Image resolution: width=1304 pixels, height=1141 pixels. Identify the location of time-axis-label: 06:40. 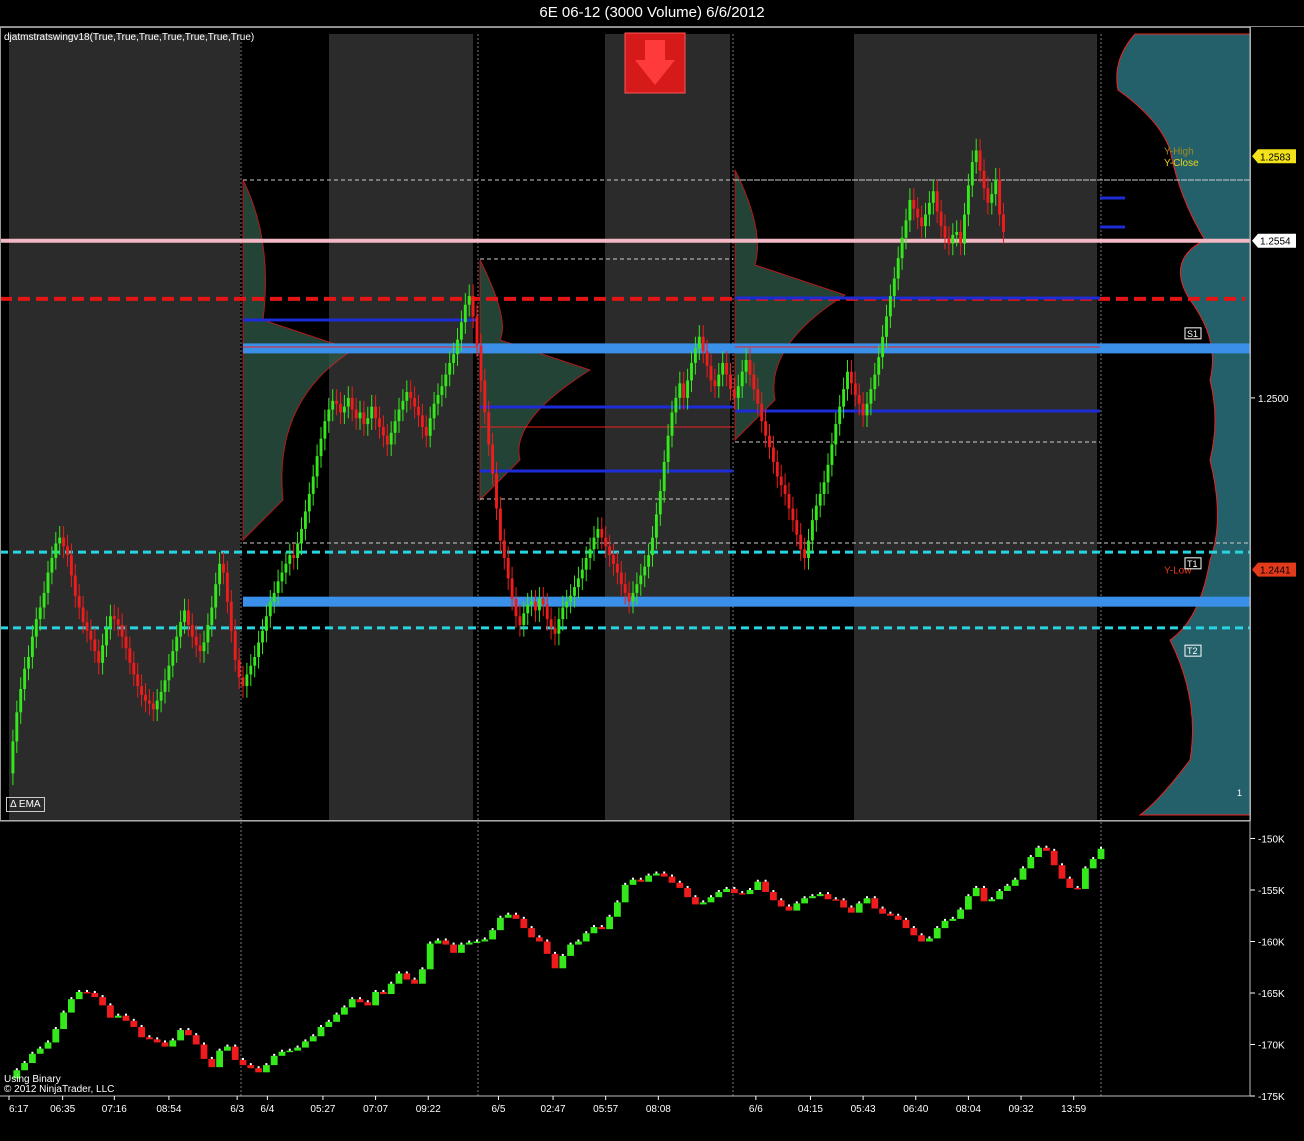
(915, 1109).